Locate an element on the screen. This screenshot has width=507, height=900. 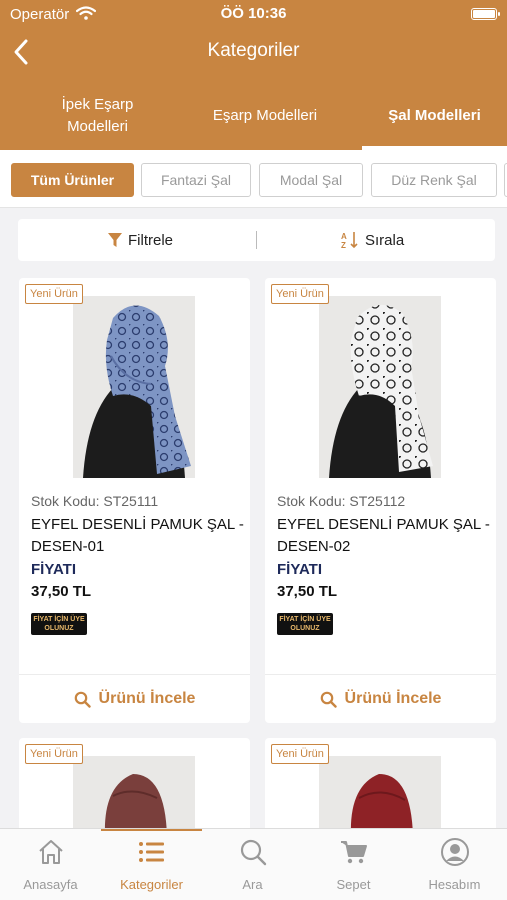
tab-cart: Sepet is located at coordinates (353, 864).